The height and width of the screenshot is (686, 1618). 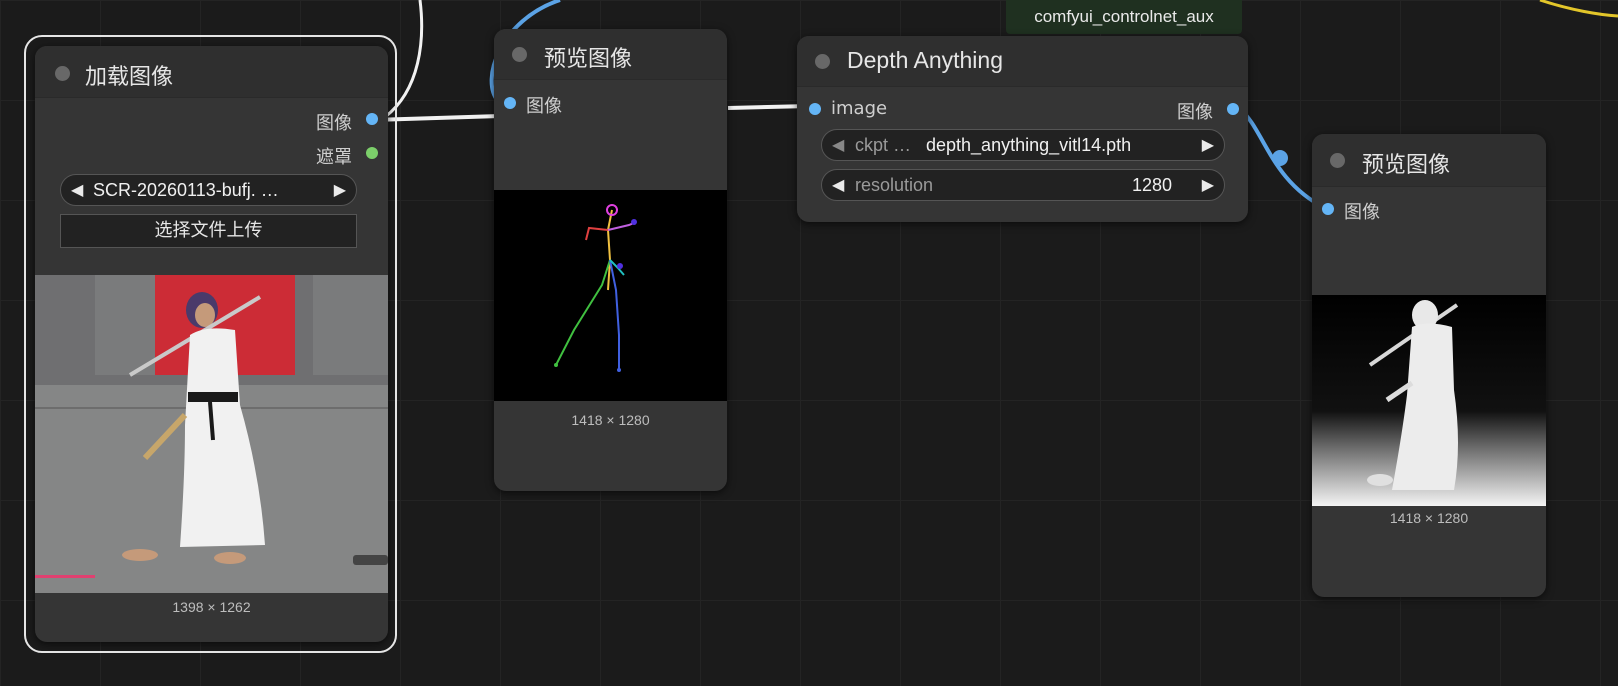 I want to click on file-combo-widget: ◀ SCR-20260113-bufj. … ▶, so click(x=208, y=190).